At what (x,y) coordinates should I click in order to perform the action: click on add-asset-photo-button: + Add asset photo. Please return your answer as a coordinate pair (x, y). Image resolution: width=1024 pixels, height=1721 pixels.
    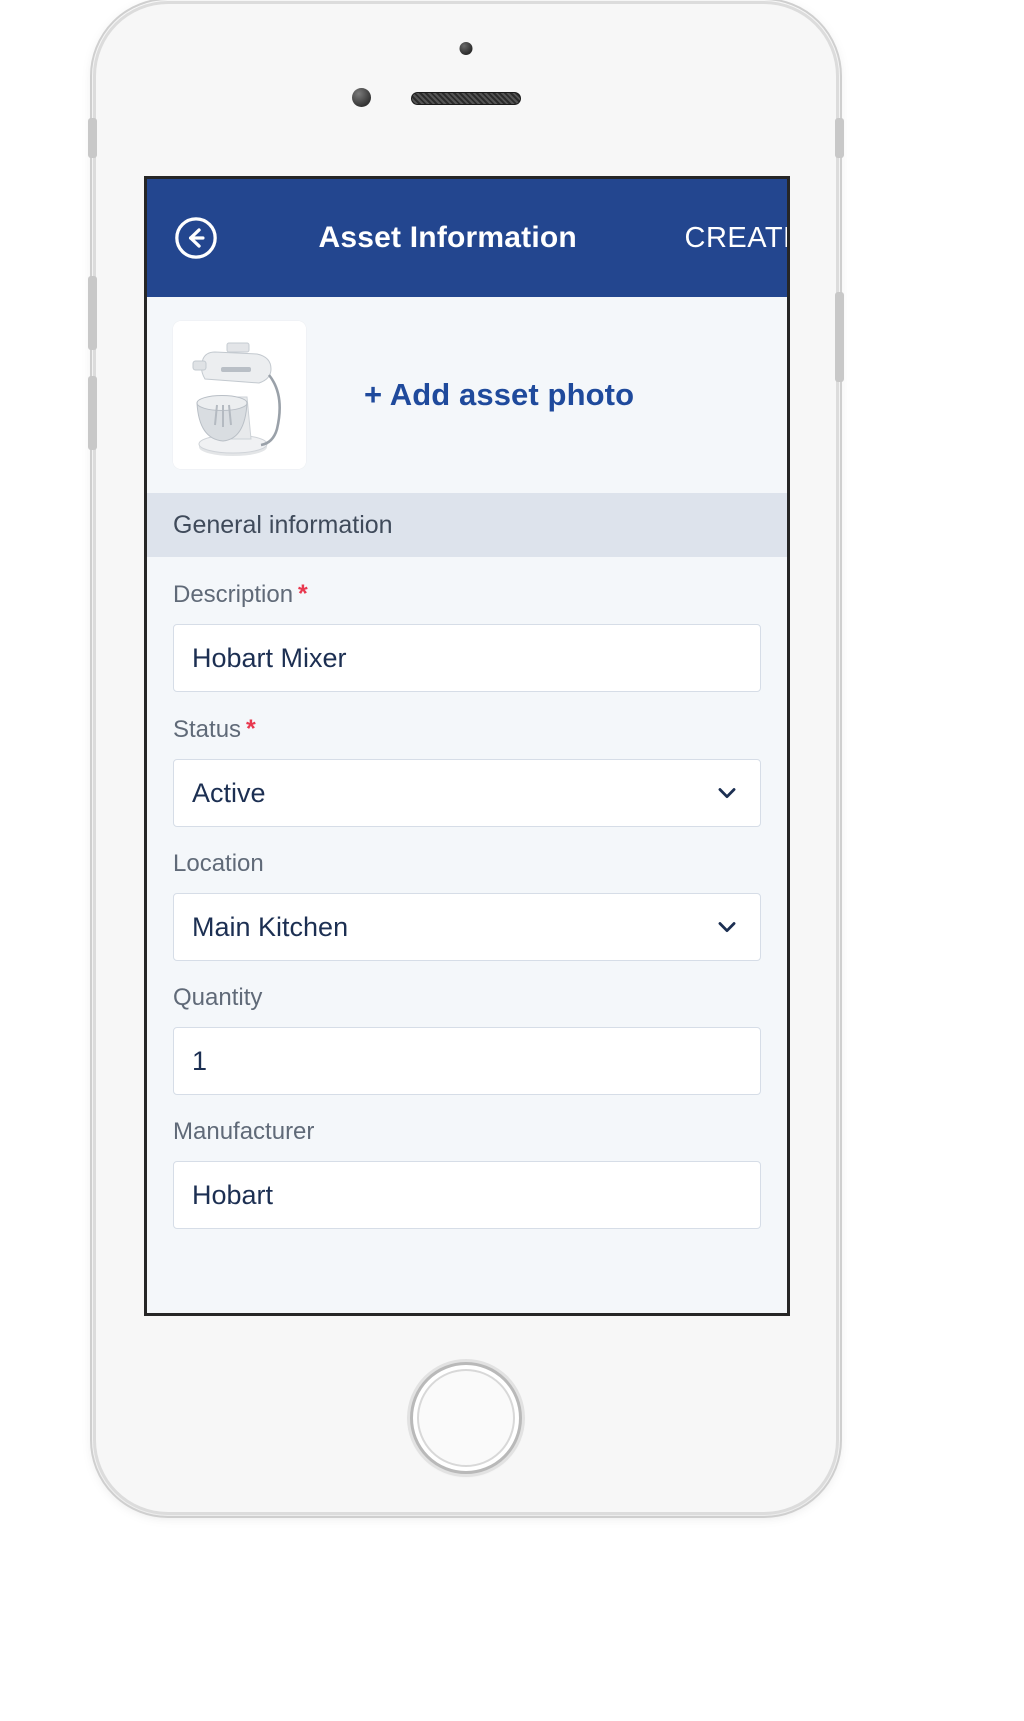
    Looking at the image, I should click on (499, 395).